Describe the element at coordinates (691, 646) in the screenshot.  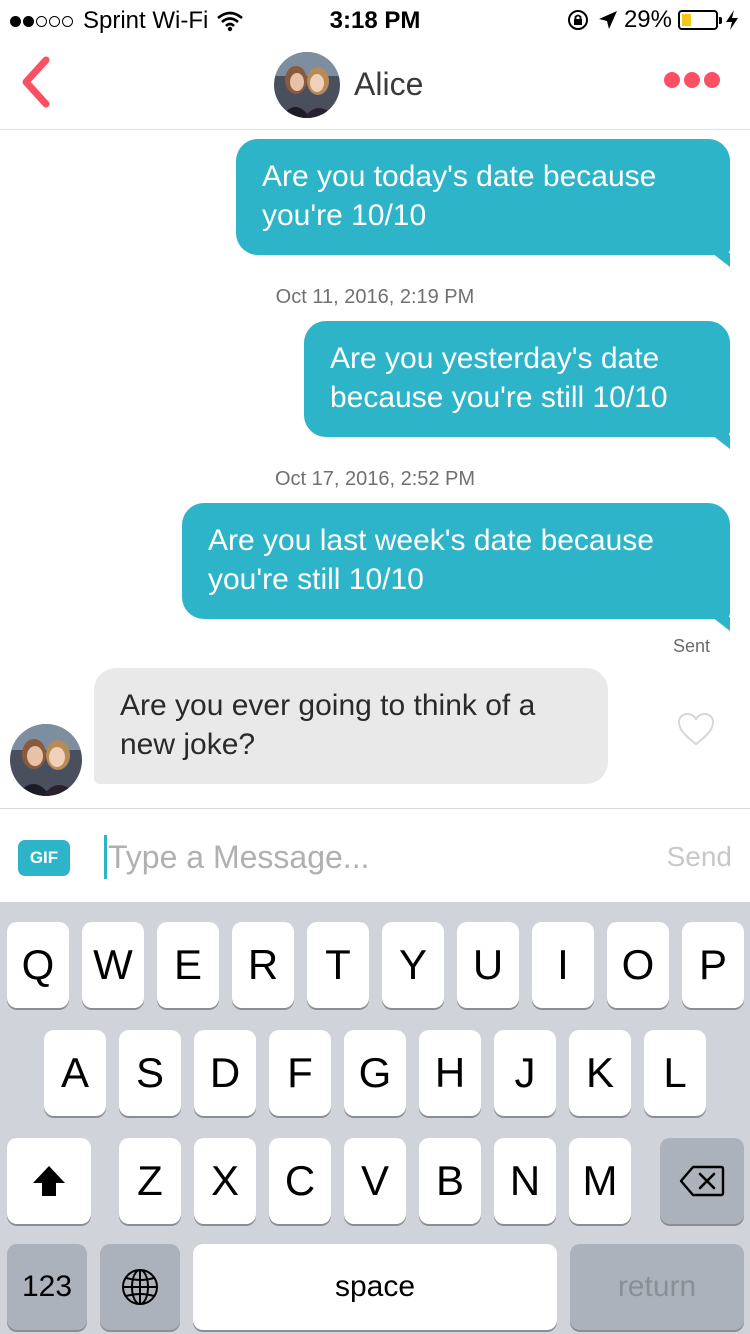
I see `sent-status: Sent` at that location.